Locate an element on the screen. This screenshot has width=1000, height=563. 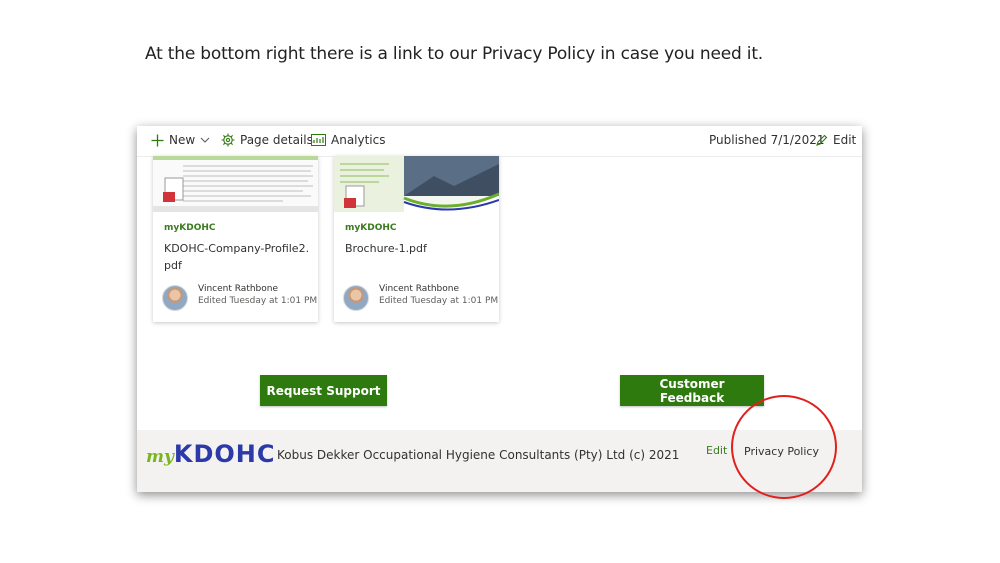
highlight-circle is located at coordinates (784, 447).